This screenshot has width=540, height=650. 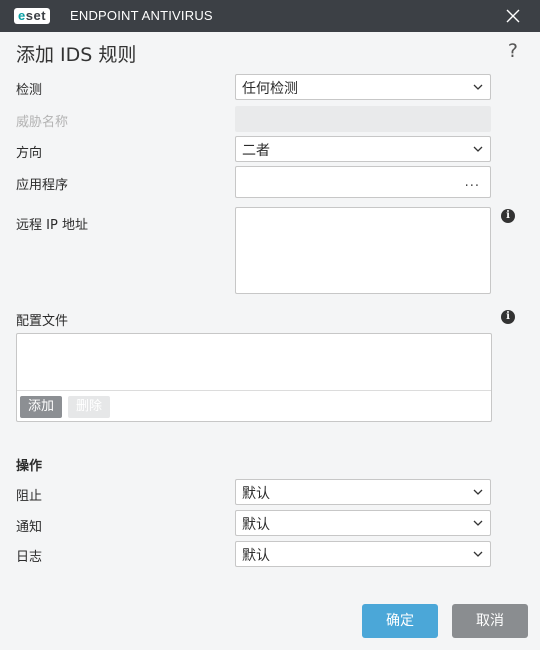 I want to click on notify-value: 默认, so click(x=256, y=525).